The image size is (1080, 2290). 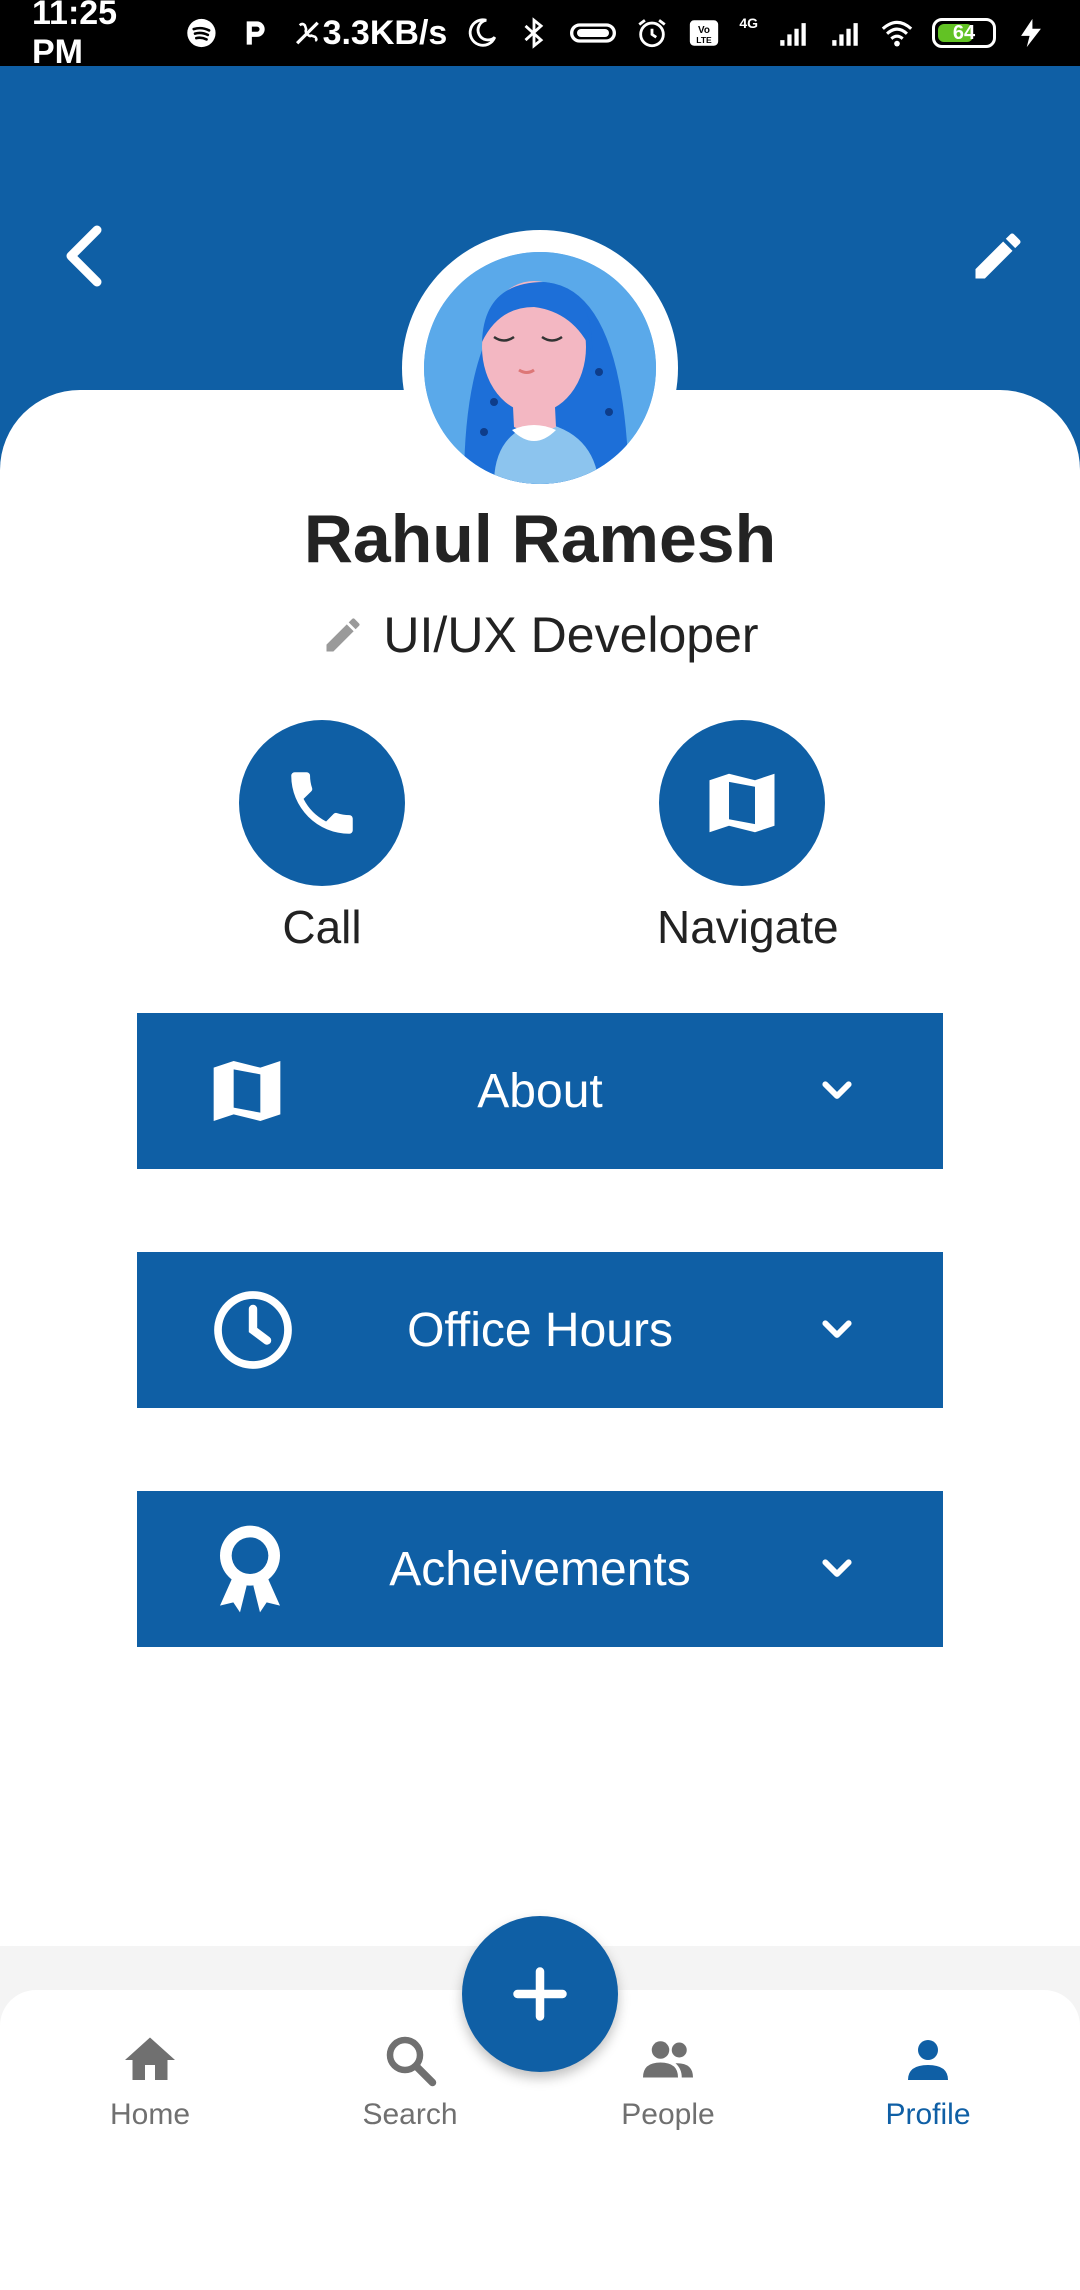 I want to click on nav-label: People, so click(x=668, y=2114).